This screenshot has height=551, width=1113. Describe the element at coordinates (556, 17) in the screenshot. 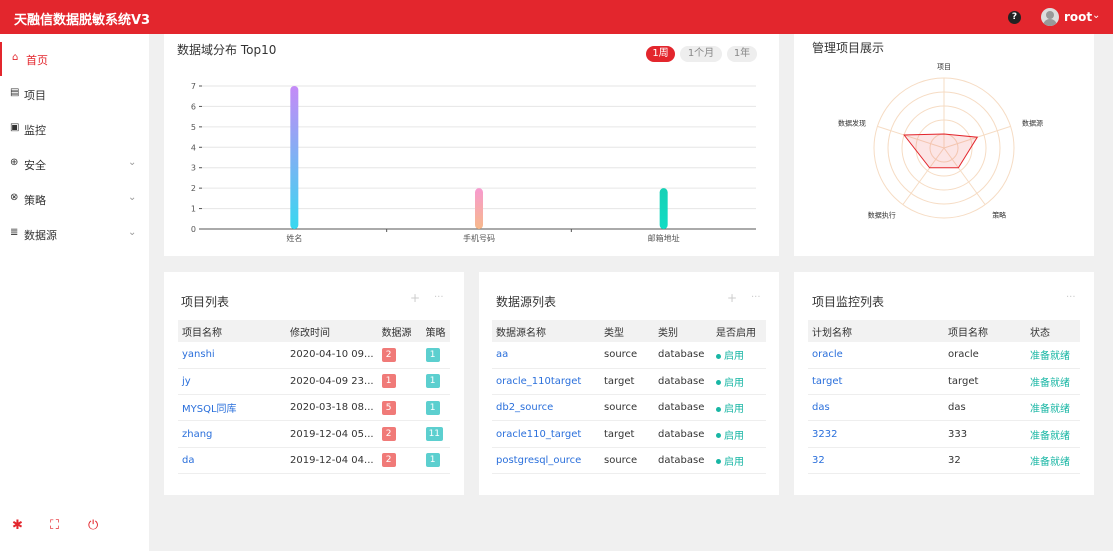

I see `top-bar: 天融信数据脱敏系统V3 ? root ⌄` at that location.